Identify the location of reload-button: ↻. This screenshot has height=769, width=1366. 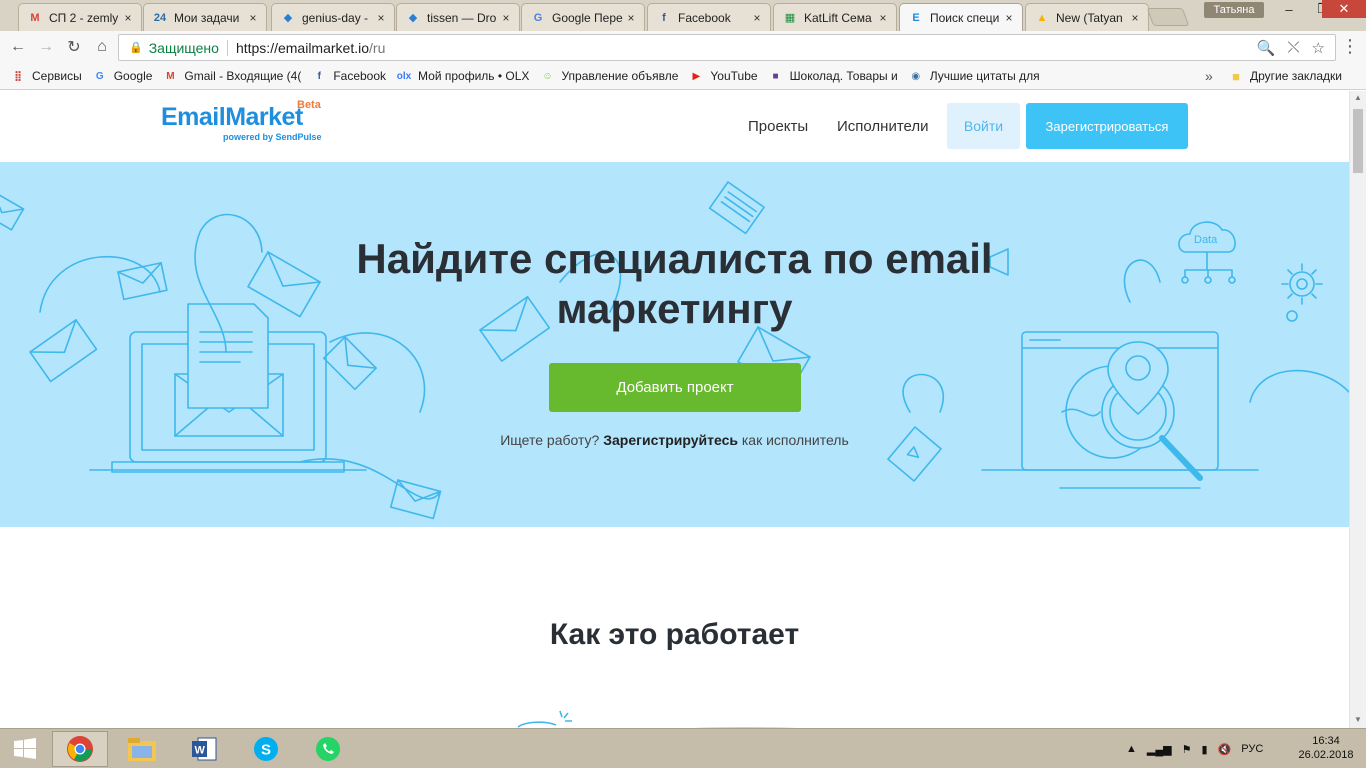
(74, 47).